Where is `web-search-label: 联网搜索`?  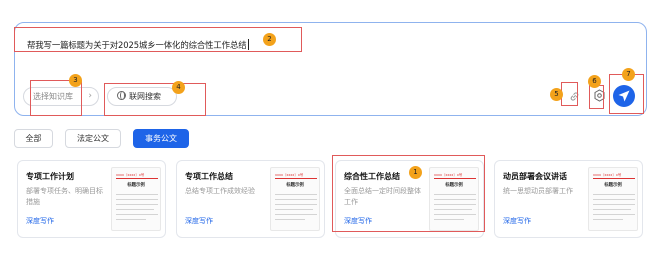 web-search-label: 联网搜索 is located at coordinates (145, 96).